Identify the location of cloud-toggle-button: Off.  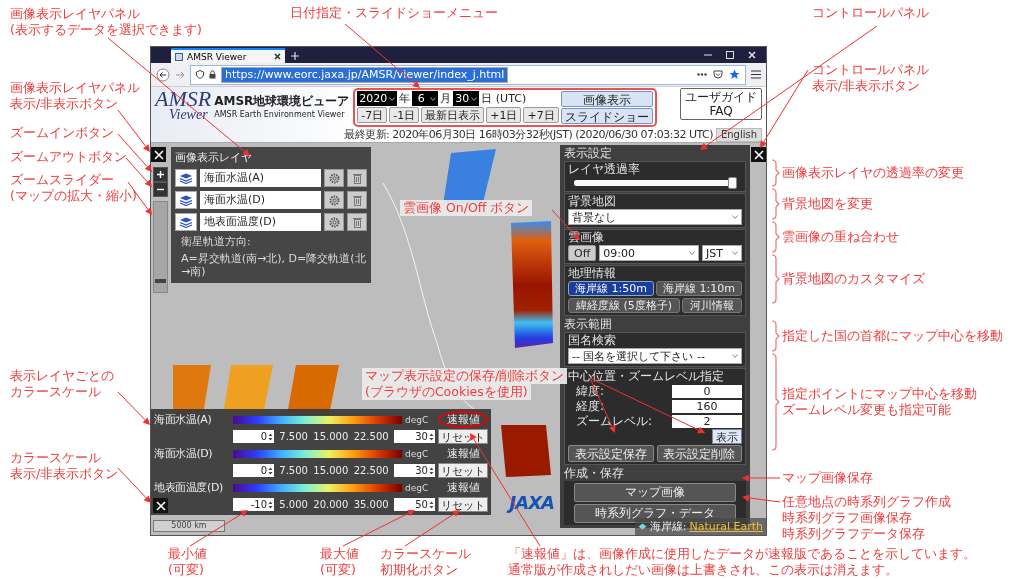
(582, 253).